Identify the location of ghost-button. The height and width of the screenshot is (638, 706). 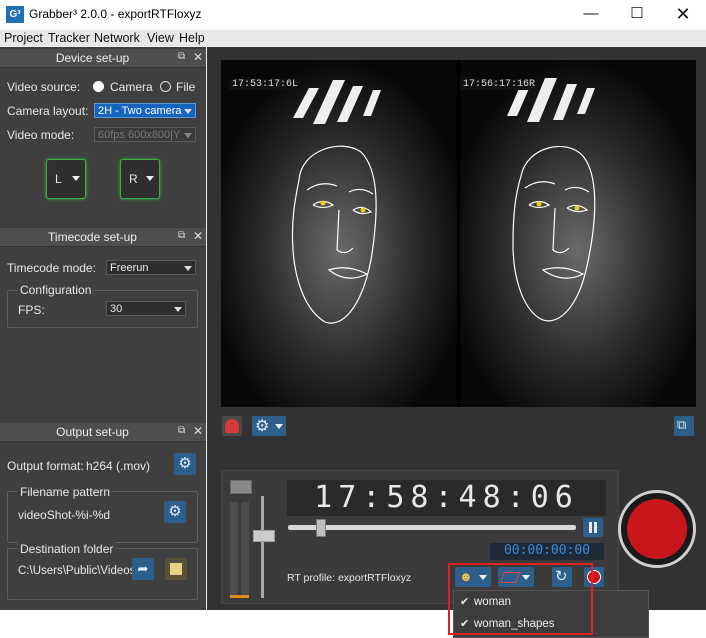
(232, 426).